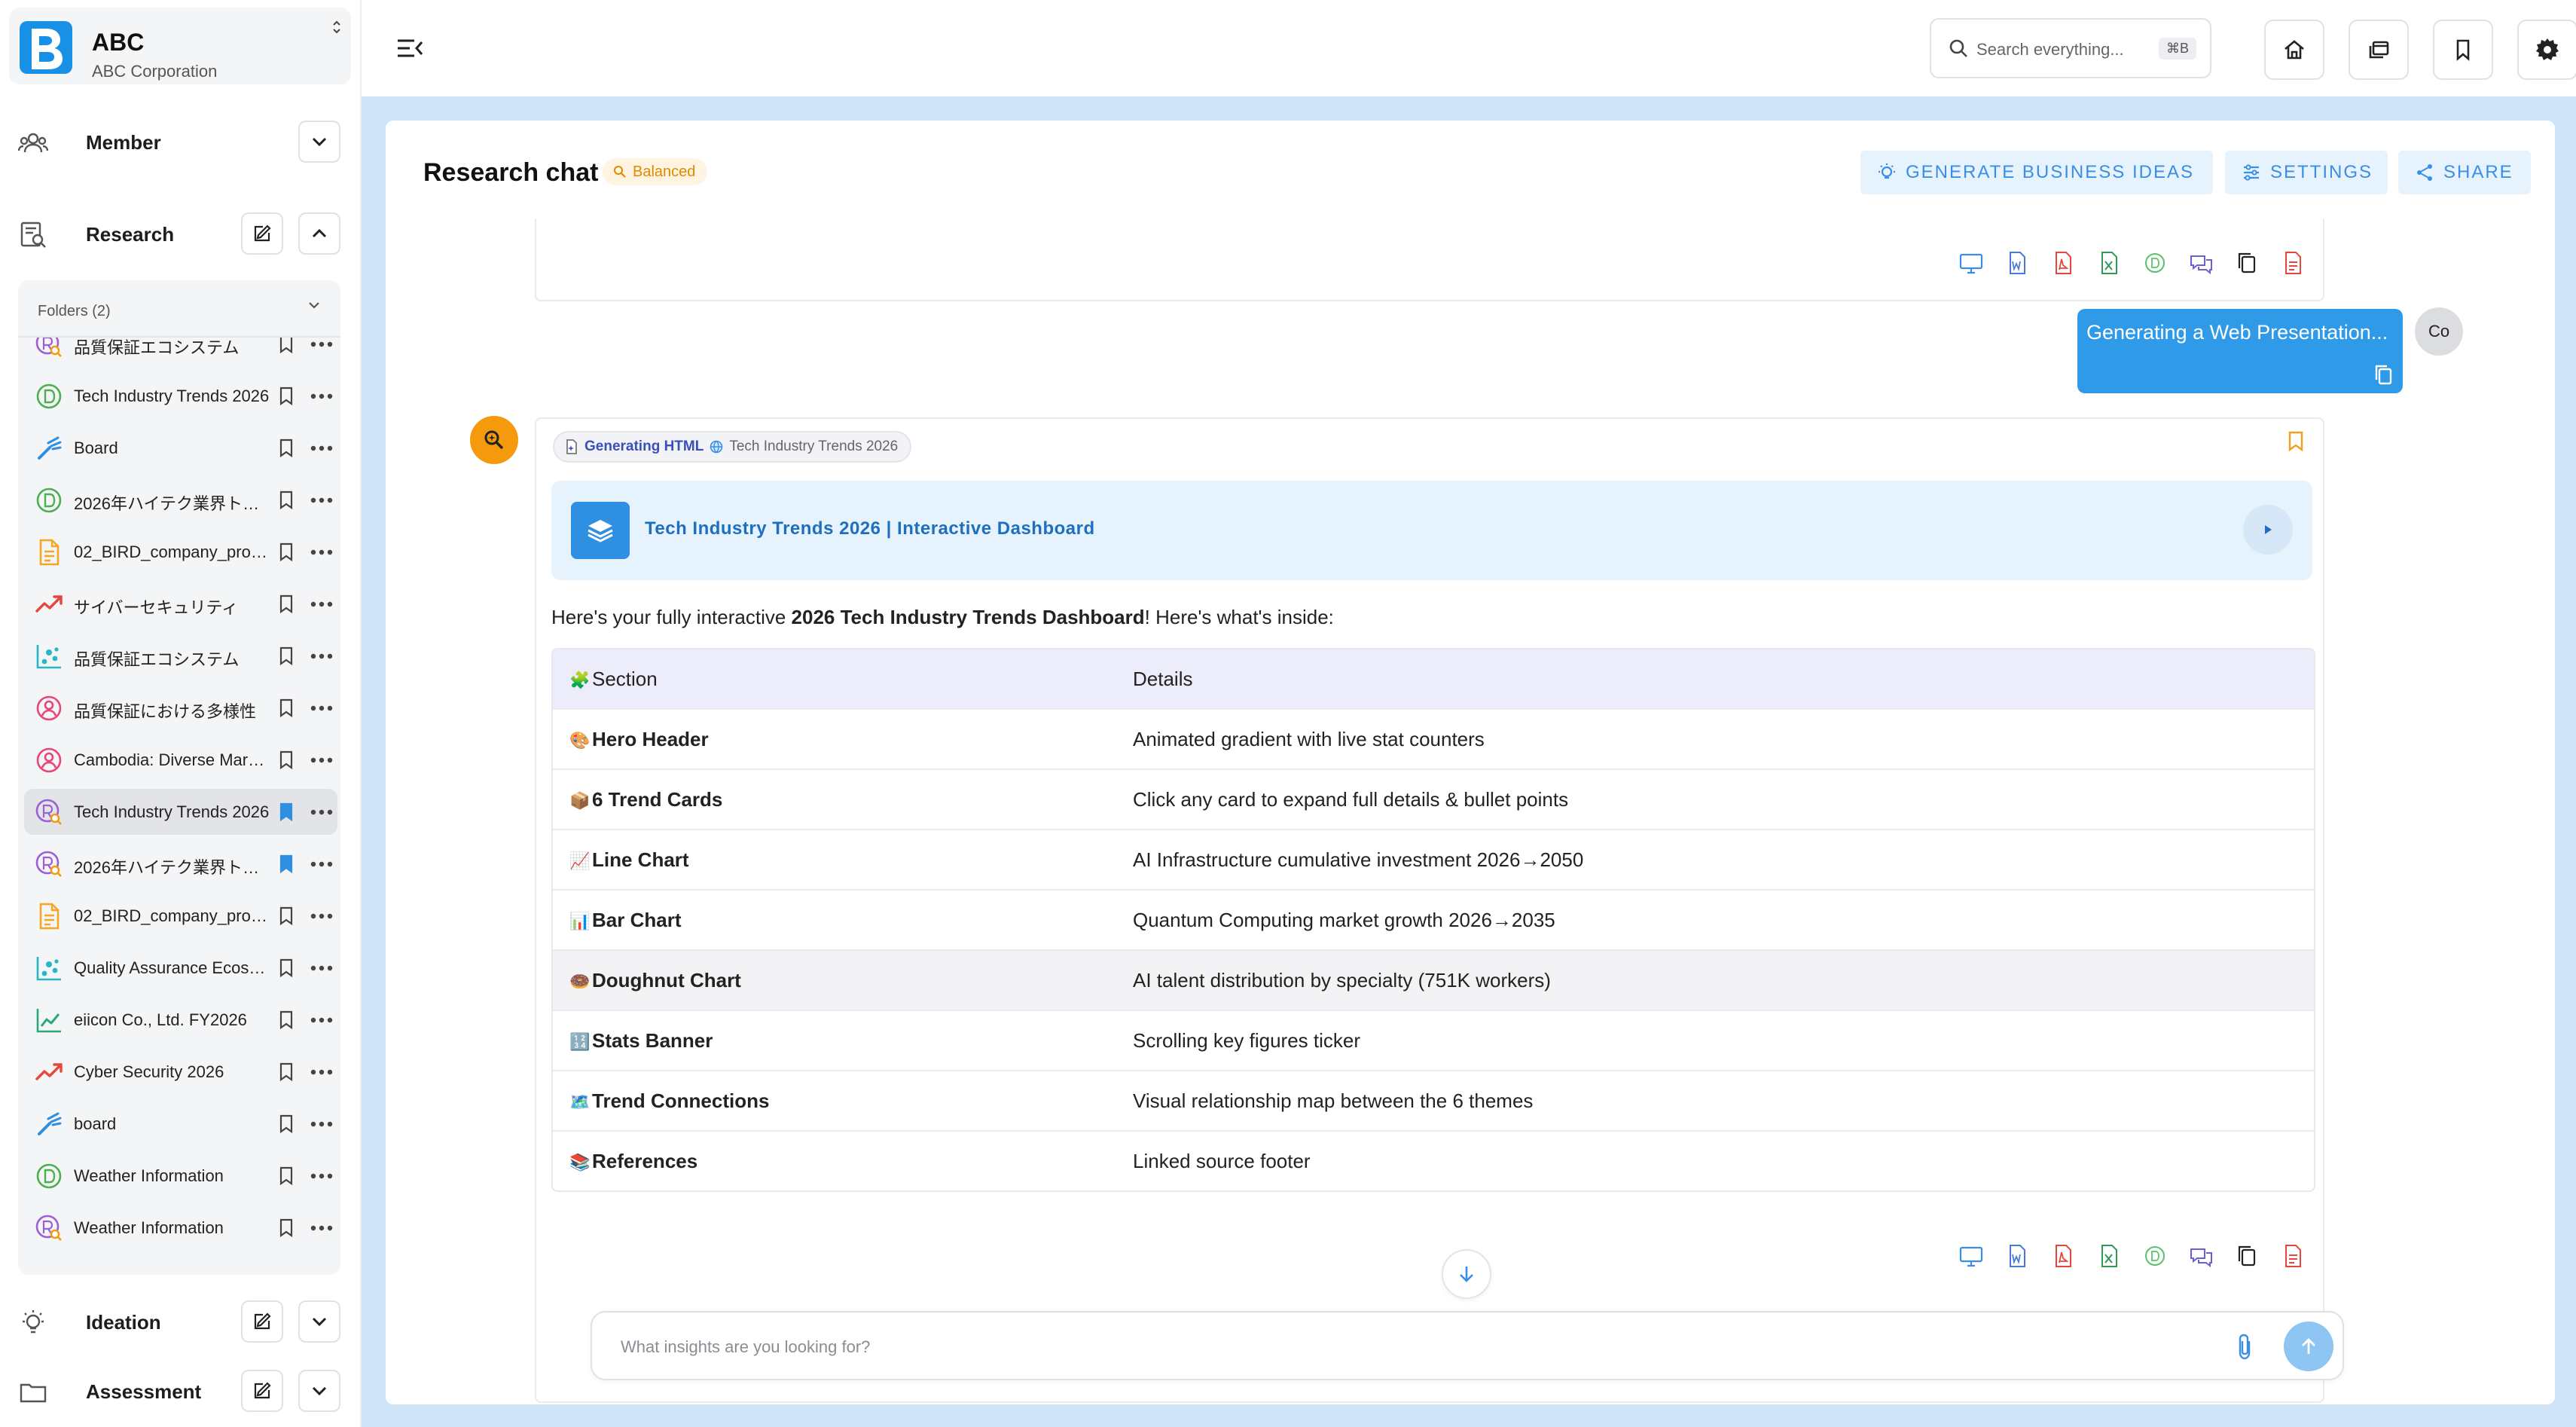 The width and height of the screenshot is (2576, 1427). What do you see at coordinates (179, 708) in the screenshot?
I see `sidebar-research-item: 品質保証における多様性` at bounding box center [179, 708].